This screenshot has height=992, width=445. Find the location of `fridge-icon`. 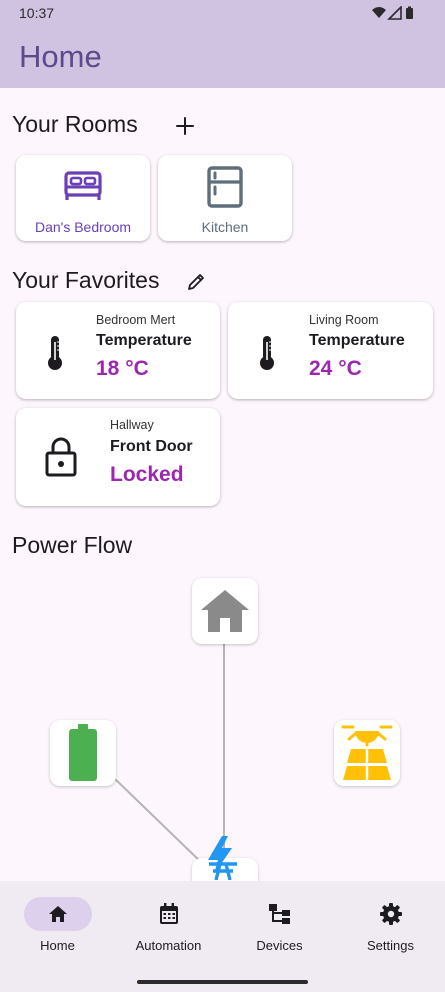

fridge-icon is located at coordinates (225, 187).